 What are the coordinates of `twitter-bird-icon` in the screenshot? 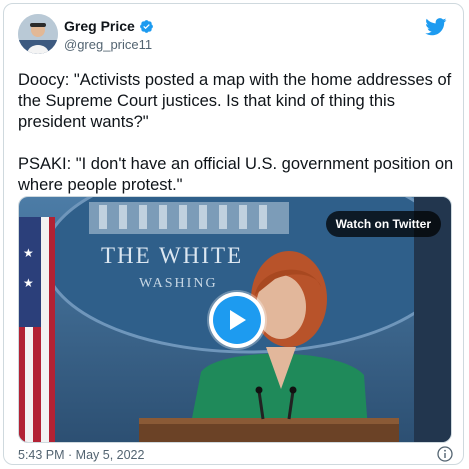 It's located at (436, 27).